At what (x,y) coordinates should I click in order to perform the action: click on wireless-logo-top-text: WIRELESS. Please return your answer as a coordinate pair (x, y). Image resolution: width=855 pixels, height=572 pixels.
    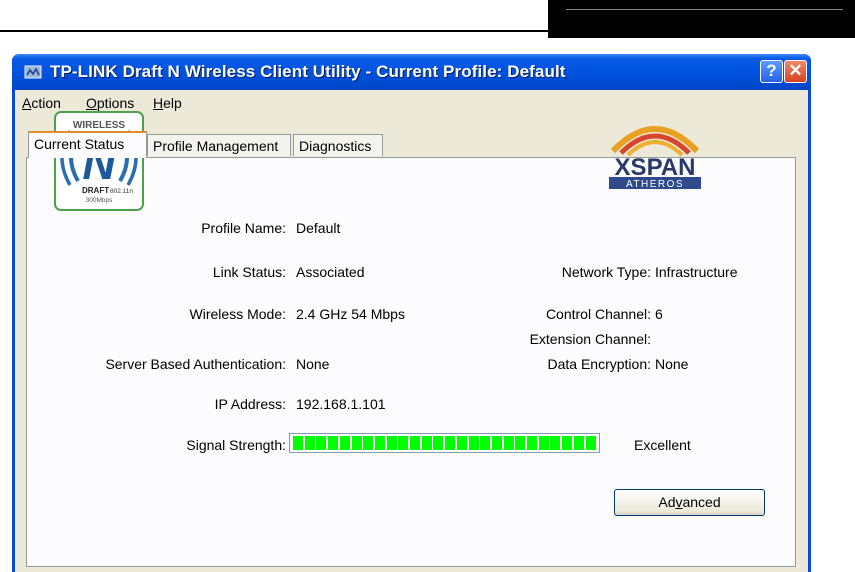
    Looking at the image, I should click on (99, 125).